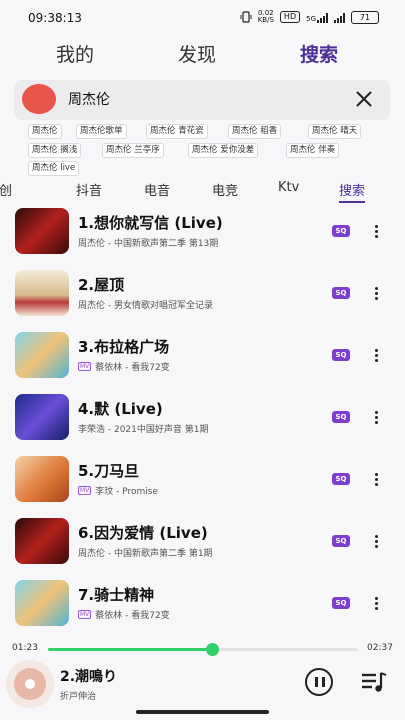  I want to click on hd-badge: HD, so click(290, 17).